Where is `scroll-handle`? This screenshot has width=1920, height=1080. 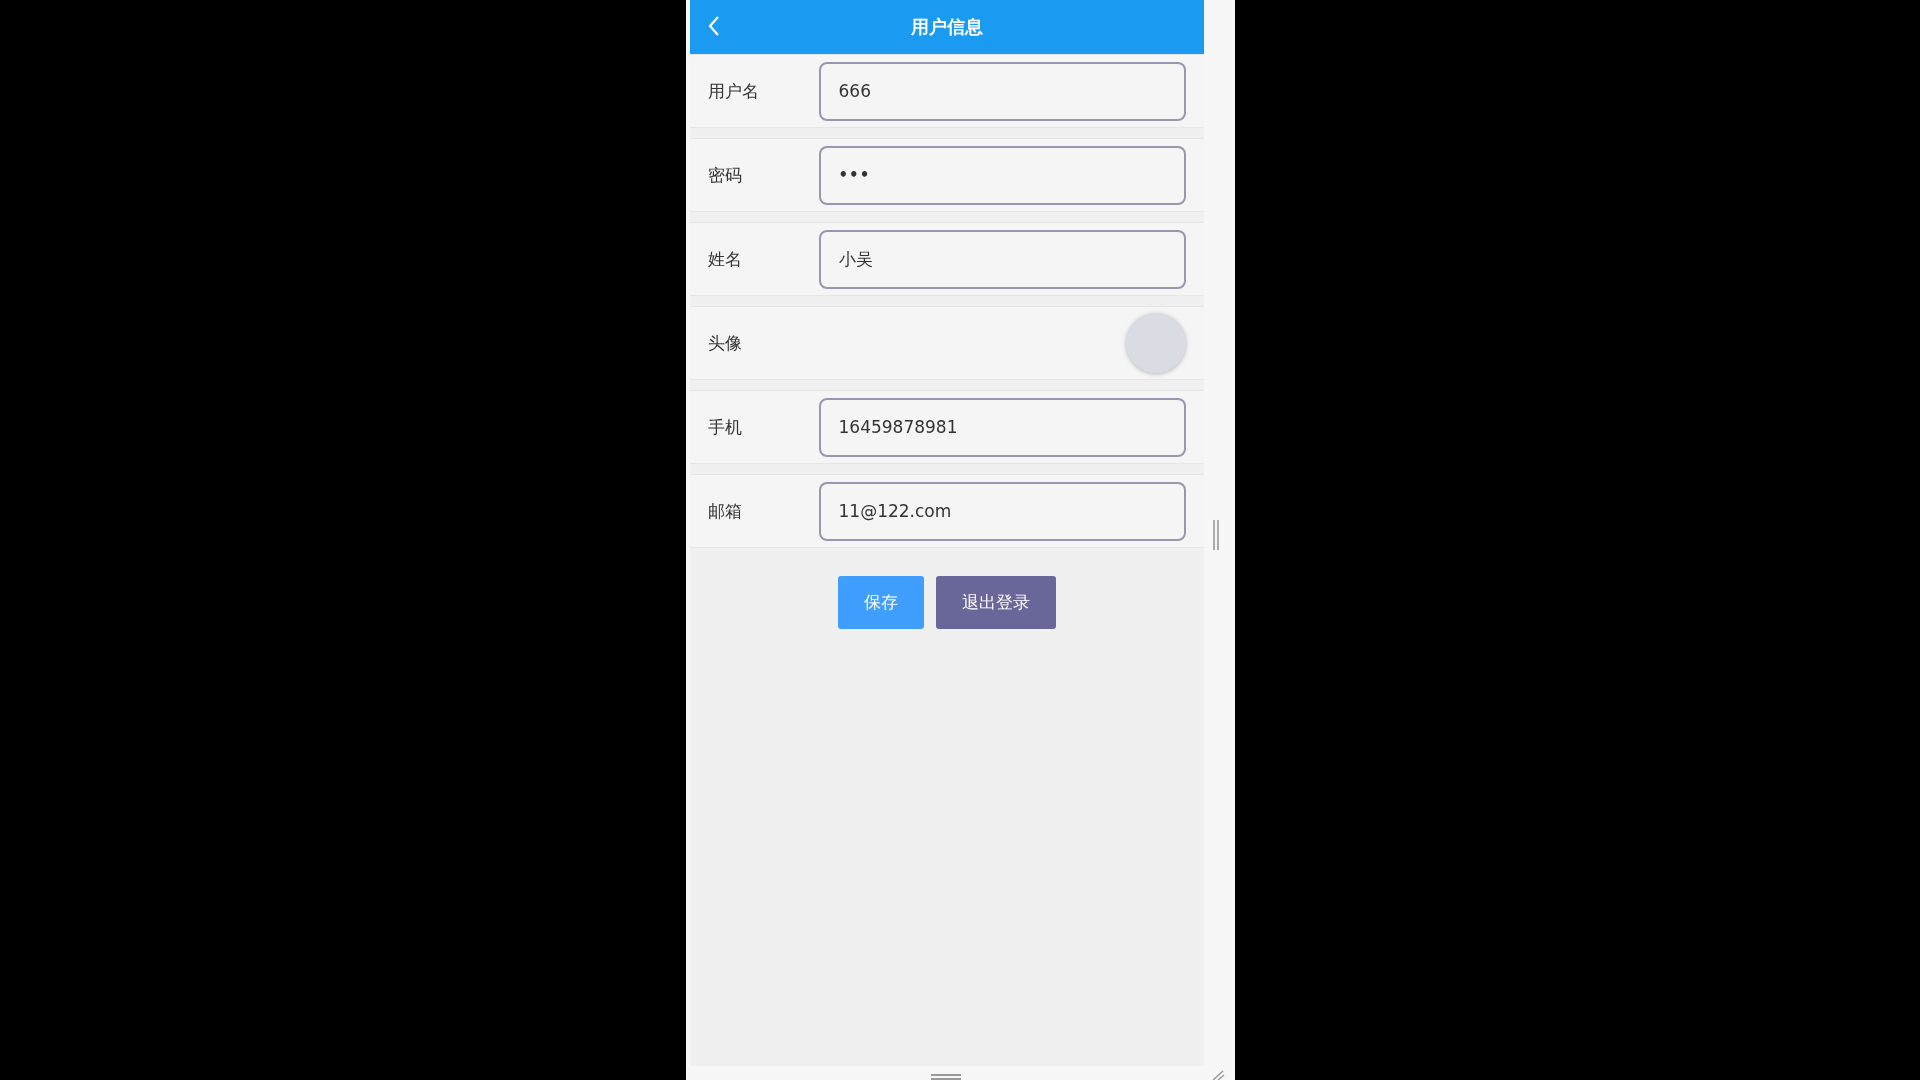 scroll-handle is located at coordinates (1215, 535).